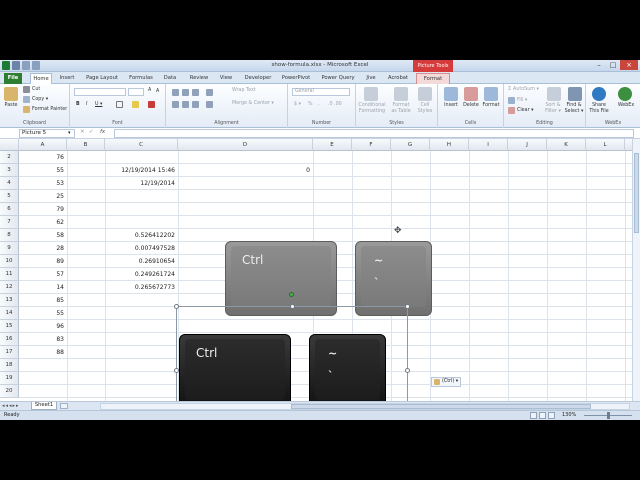 The height and width of the screenshot is (480, 640). Describe the element at coordinates (569, 415) in the screenshot. I see `zoom-level: 130%` at that location.